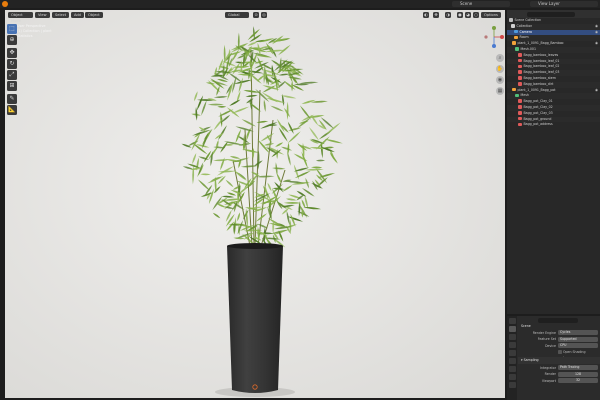  I want to click on render-samples-field: 128, so click(578, 374).